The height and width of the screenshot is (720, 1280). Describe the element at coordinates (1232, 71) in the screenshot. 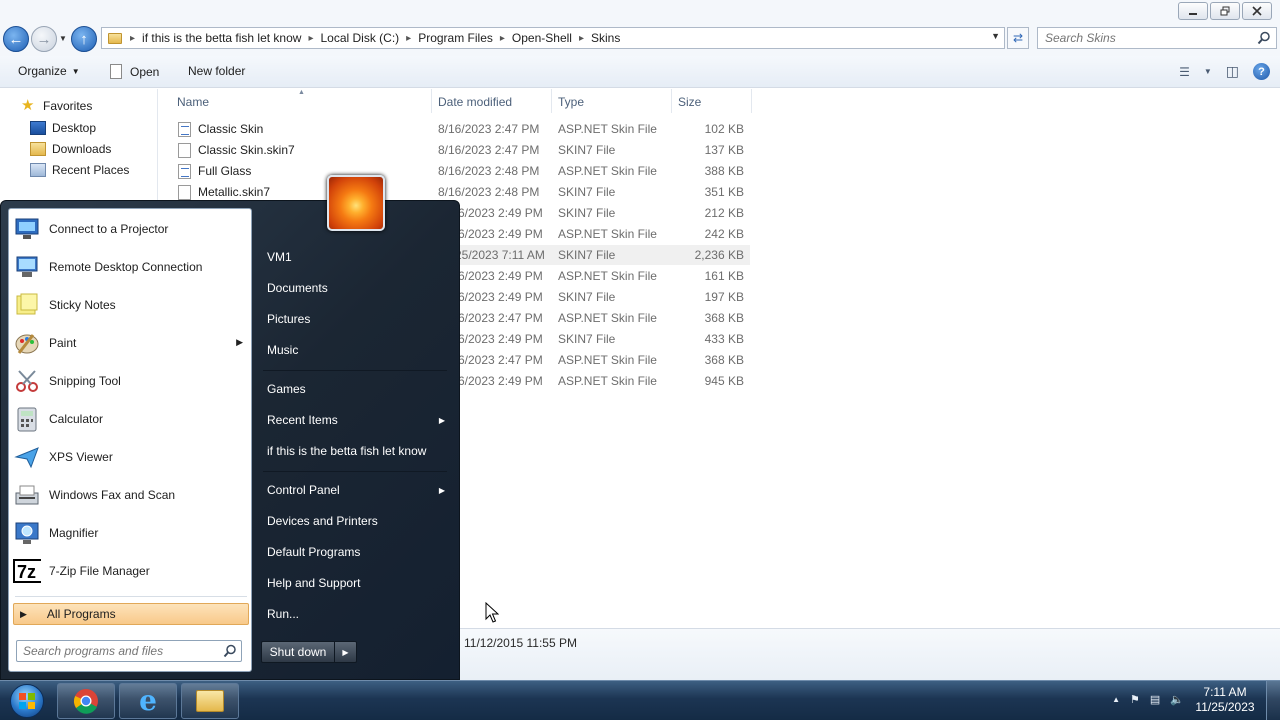

I see `preview-pane-icon: ◫` at that location.